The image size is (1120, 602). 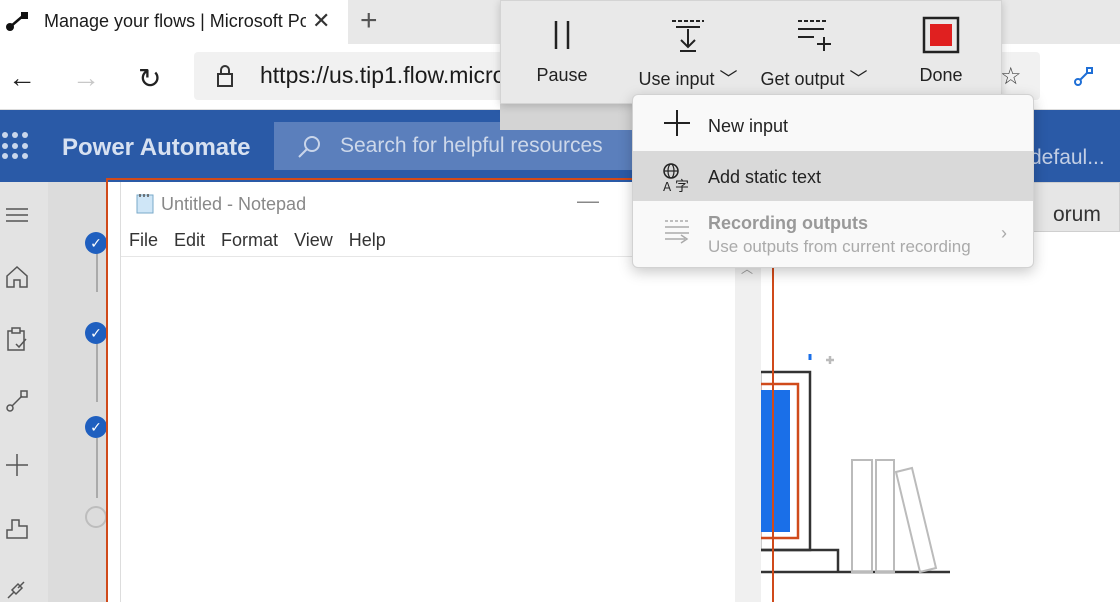 What do you see at coordinates (677, 123) in the screenshot?
I see `plus-icon` at bounding box center [677, 123].